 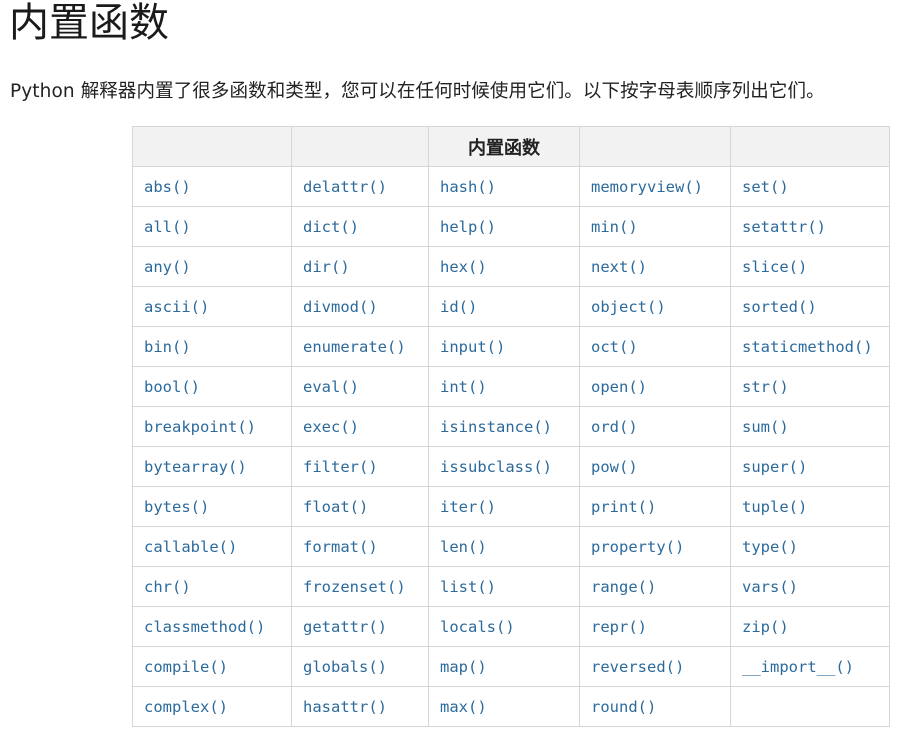 What do you see at coordinates (810, 466) in the screenshot?
I see `table-cell: super()` at bounding box center [810, 466].